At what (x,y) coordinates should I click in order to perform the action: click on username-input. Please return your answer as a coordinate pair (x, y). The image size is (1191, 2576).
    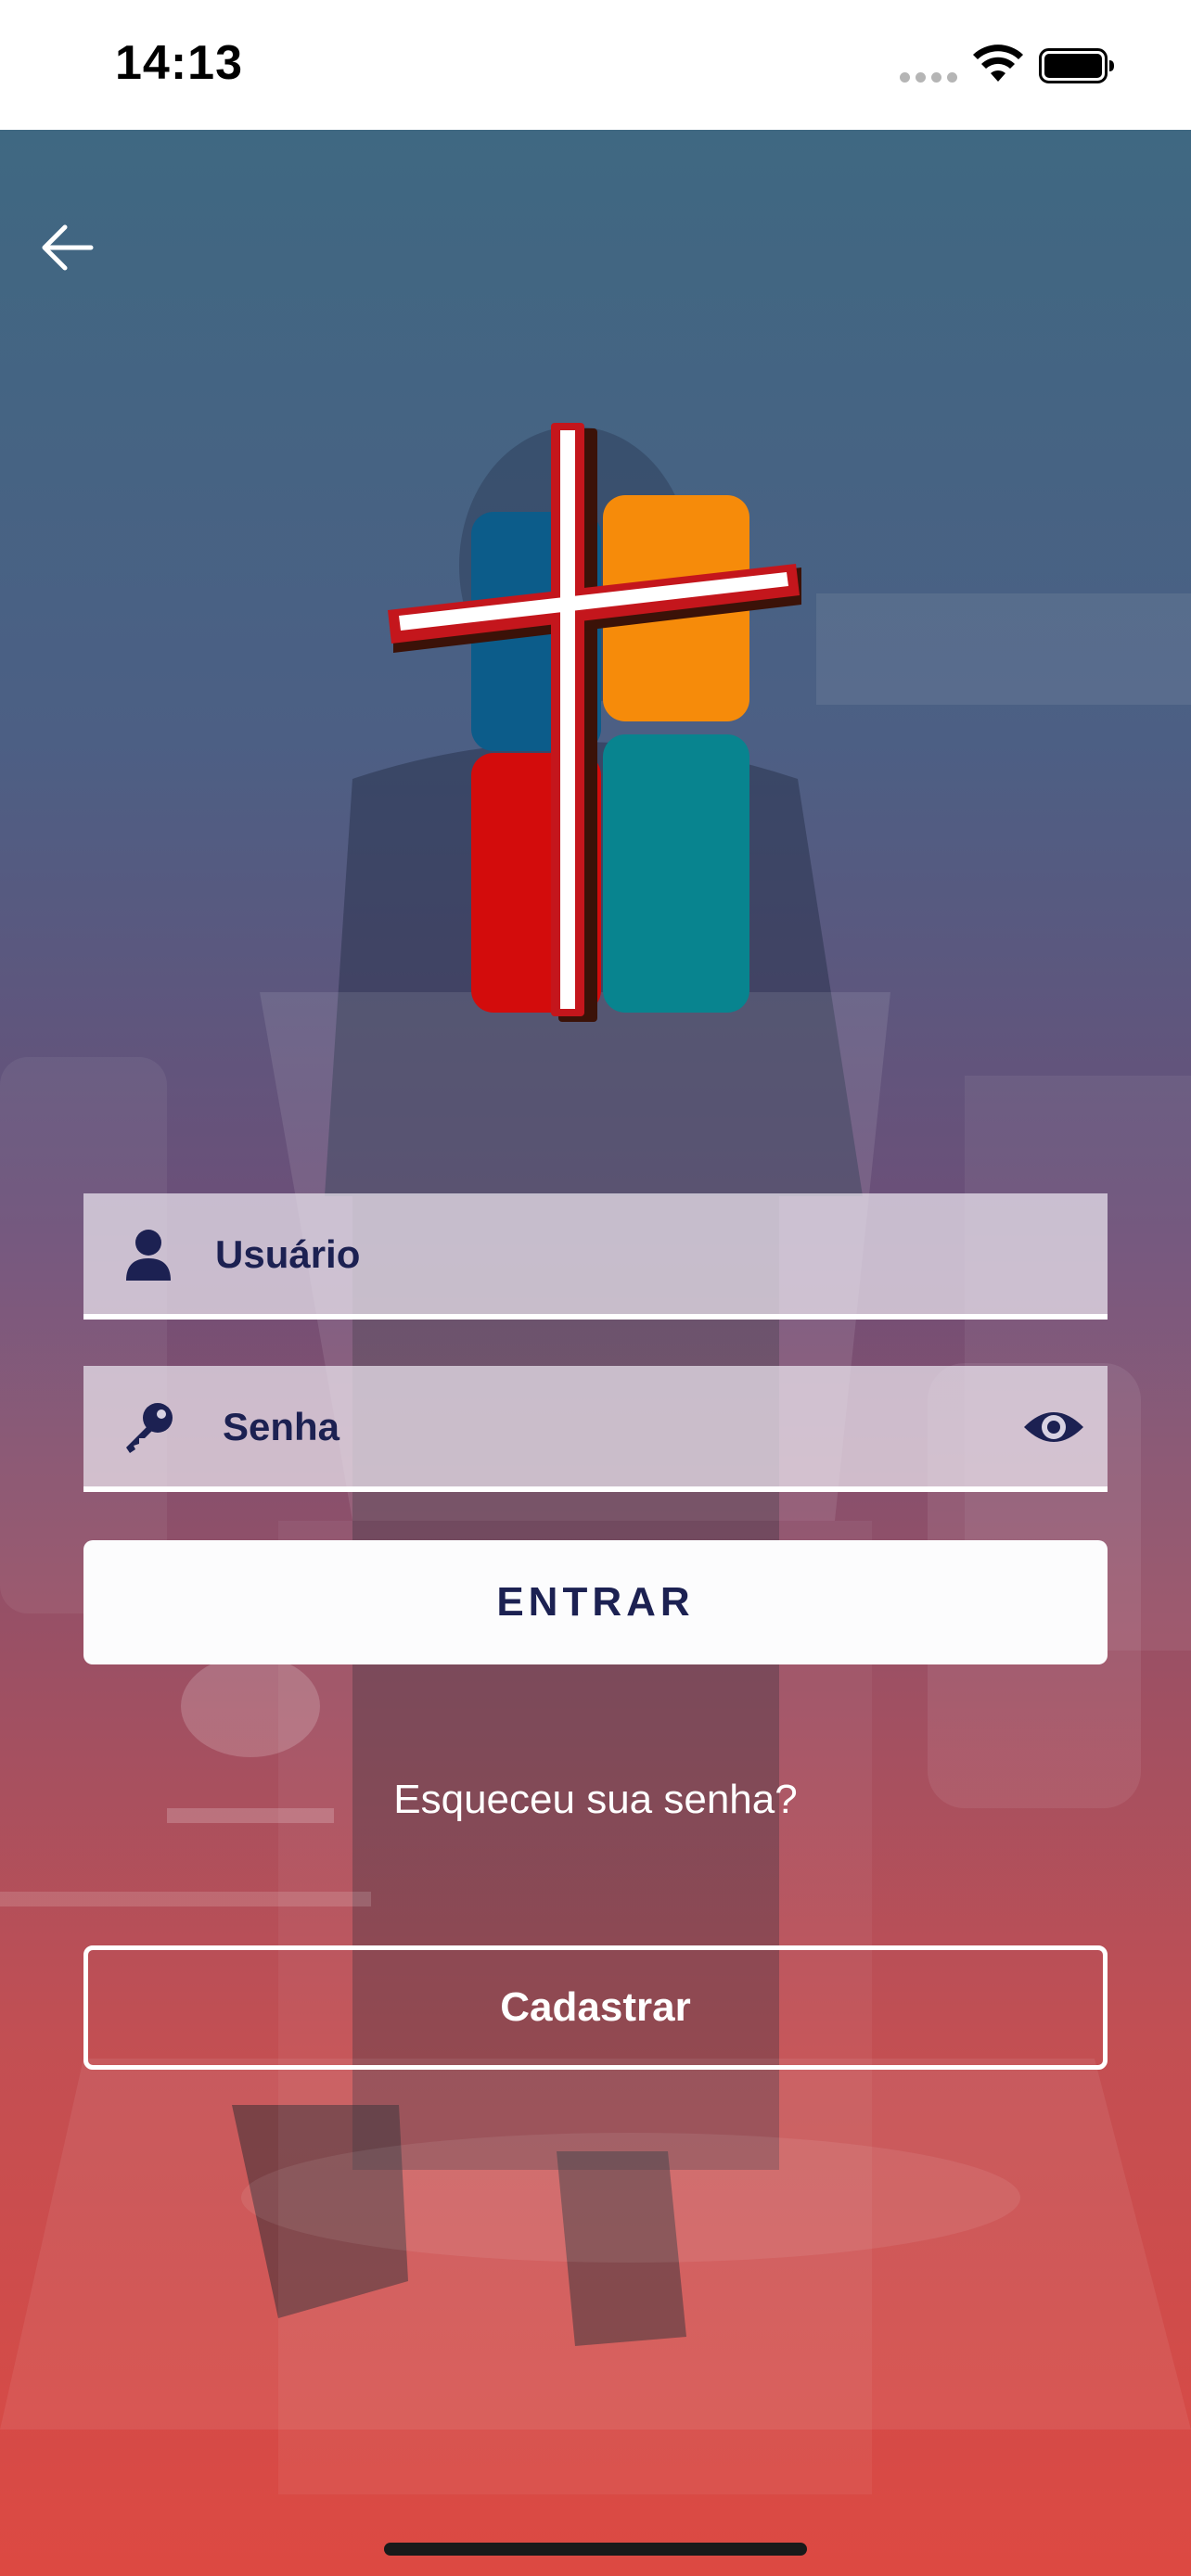
    Looking at the image, I should click on (632, 1254).